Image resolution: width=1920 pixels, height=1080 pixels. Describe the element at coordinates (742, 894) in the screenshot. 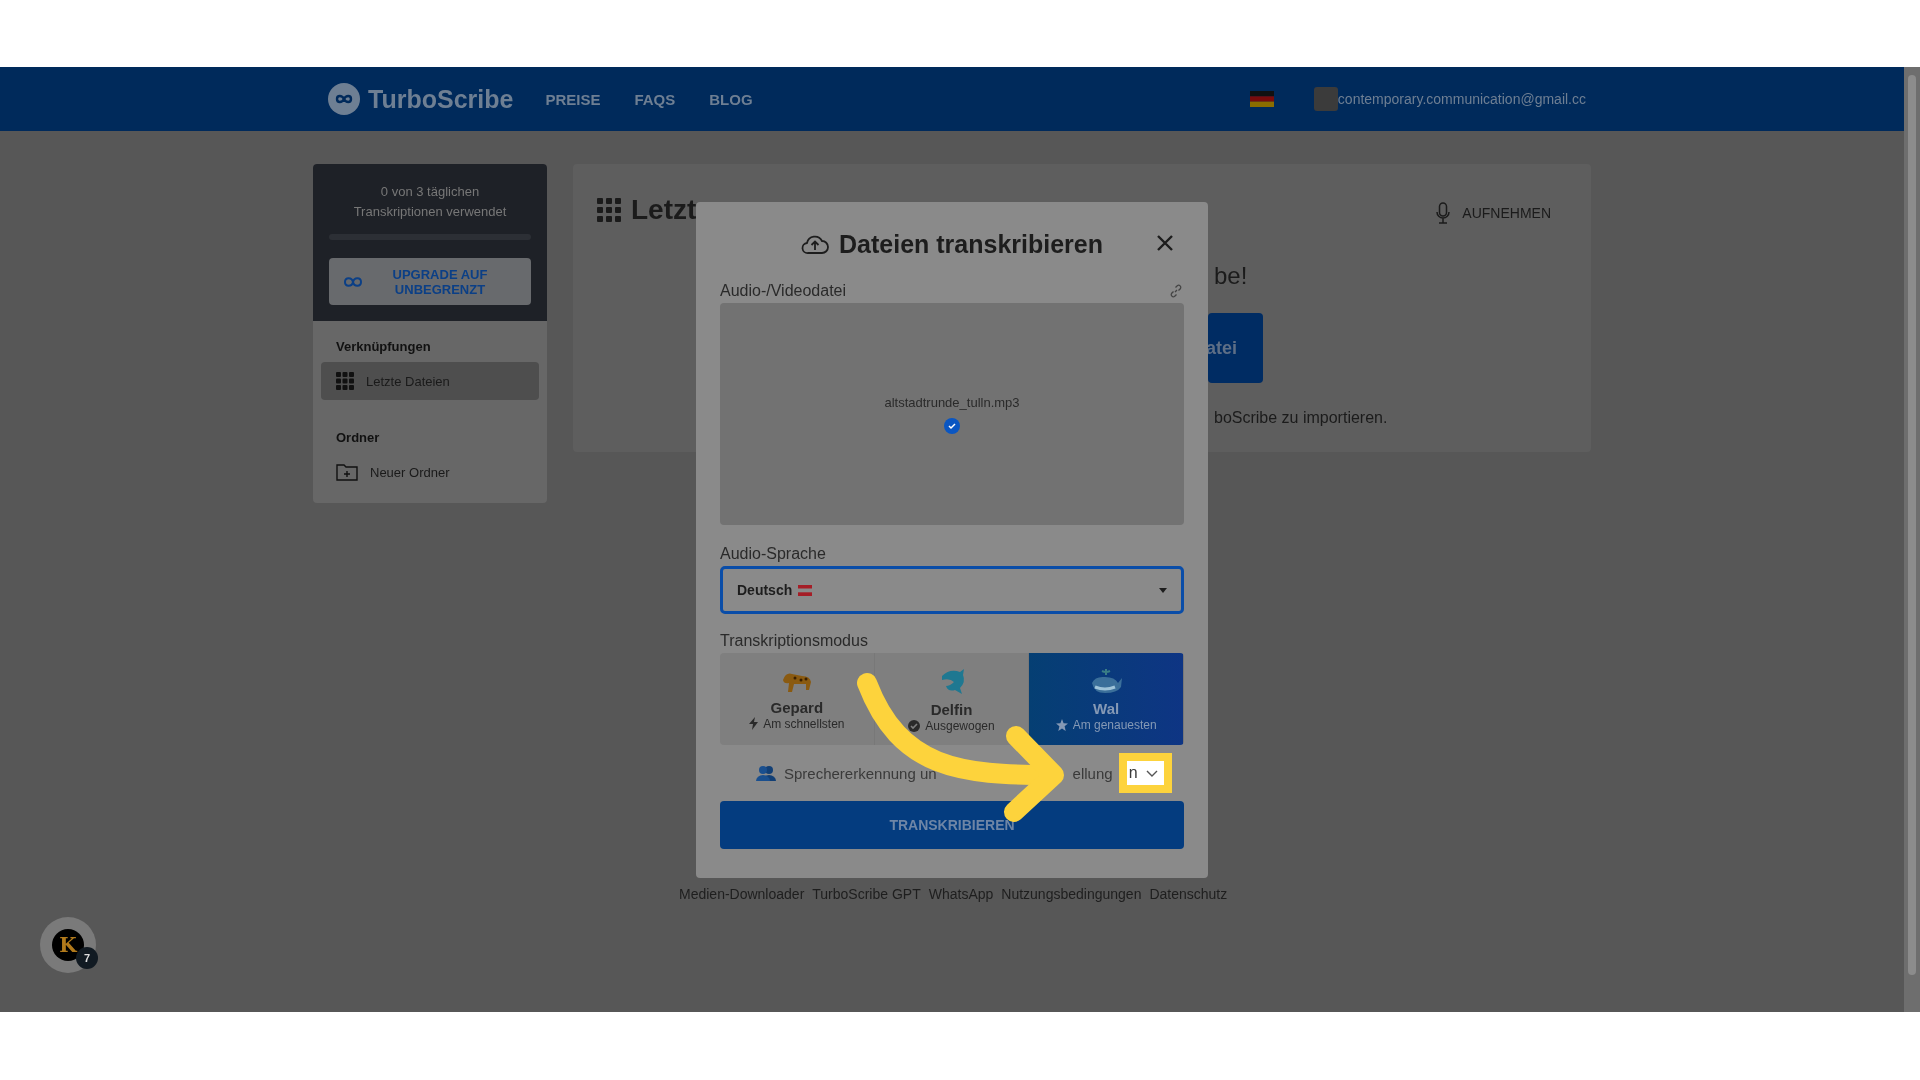

I see `footer-link: Medien-Downloader` at that location.